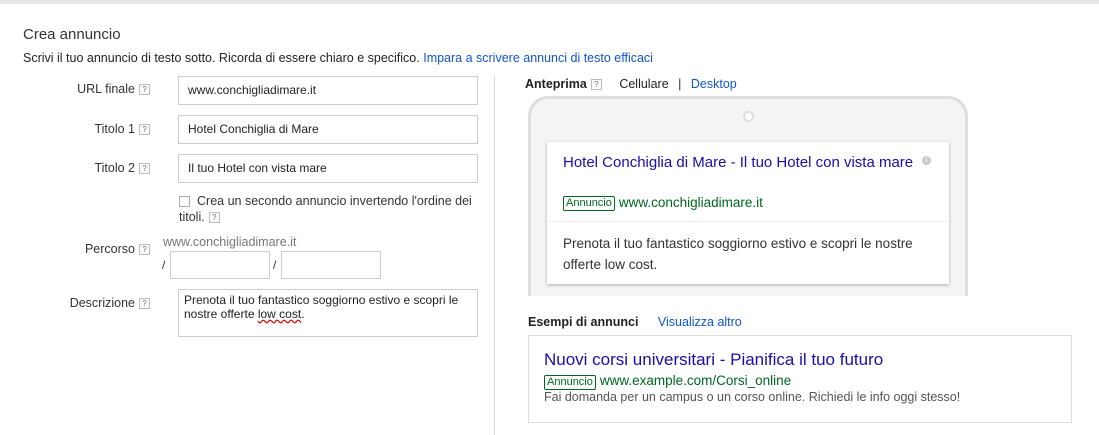 This screenshot has height=435, width=1099. I want to click on final-url-label: URL finale?, so click(85, 89).